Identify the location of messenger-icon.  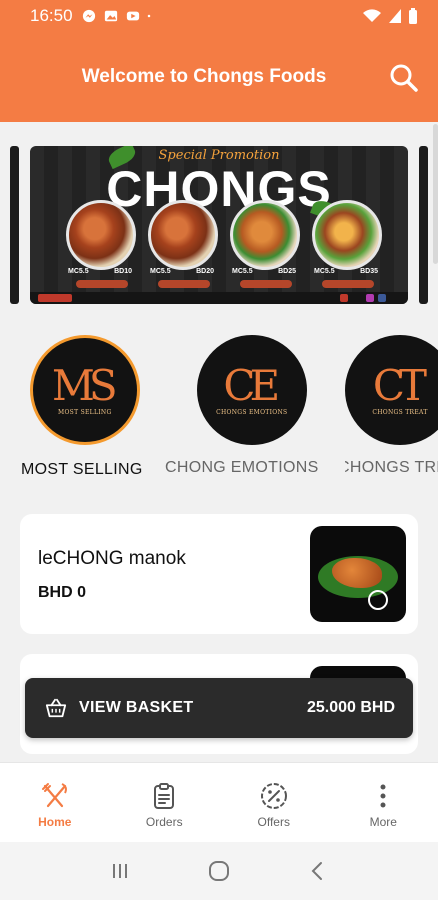
(88, 16).